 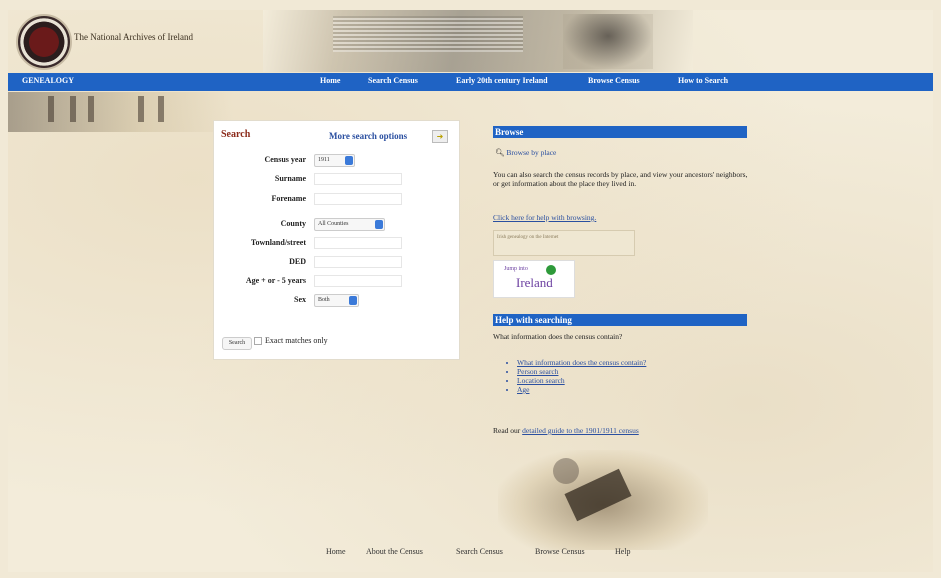 I want to click on footer-about-census: About the Census, so click(x=394, y=551).